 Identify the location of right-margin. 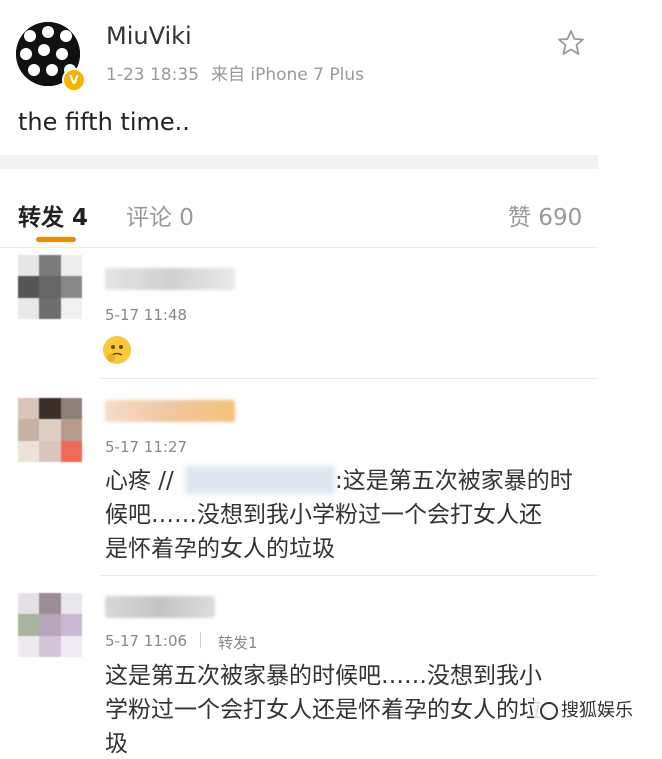
(630, 445).